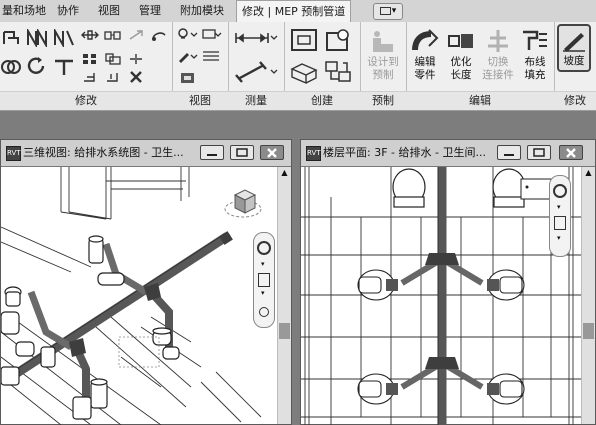 The image size is (596, 425). What do you see at coordinates (136, 35) in the screenshot?
I see `unjoin-icon` at bounding box center [136, 35].